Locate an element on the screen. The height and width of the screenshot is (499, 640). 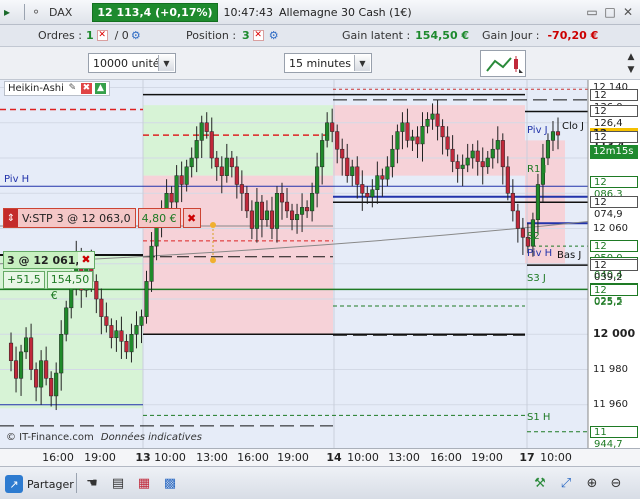
hand-icon: ☚ is located at coordinates (92, 483).